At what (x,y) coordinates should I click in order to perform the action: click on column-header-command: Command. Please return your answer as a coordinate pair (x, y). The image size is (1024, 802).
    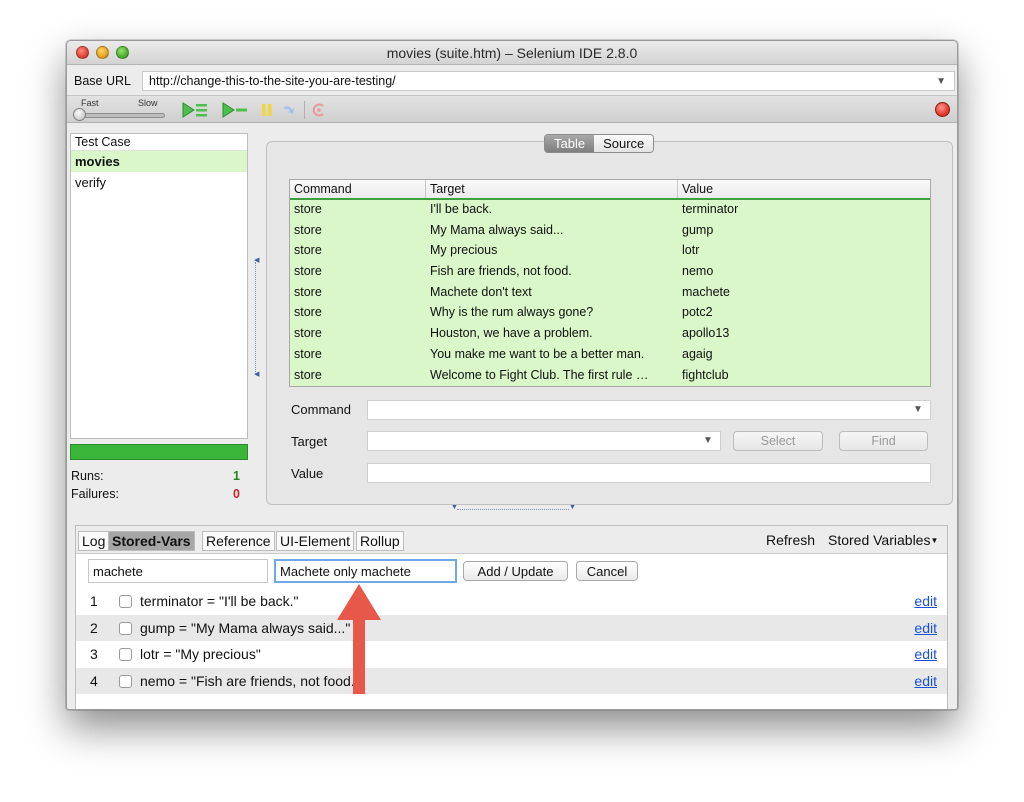
    Looking at the image, I should click on (358, 189).